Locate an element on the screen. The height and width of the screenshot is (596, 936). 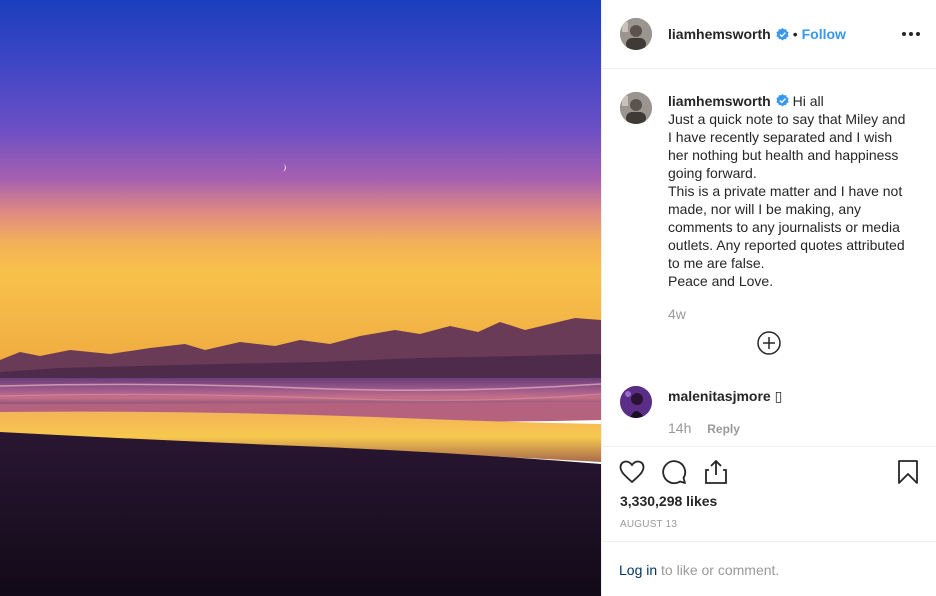
share-button is located at coordinates (716, 472).